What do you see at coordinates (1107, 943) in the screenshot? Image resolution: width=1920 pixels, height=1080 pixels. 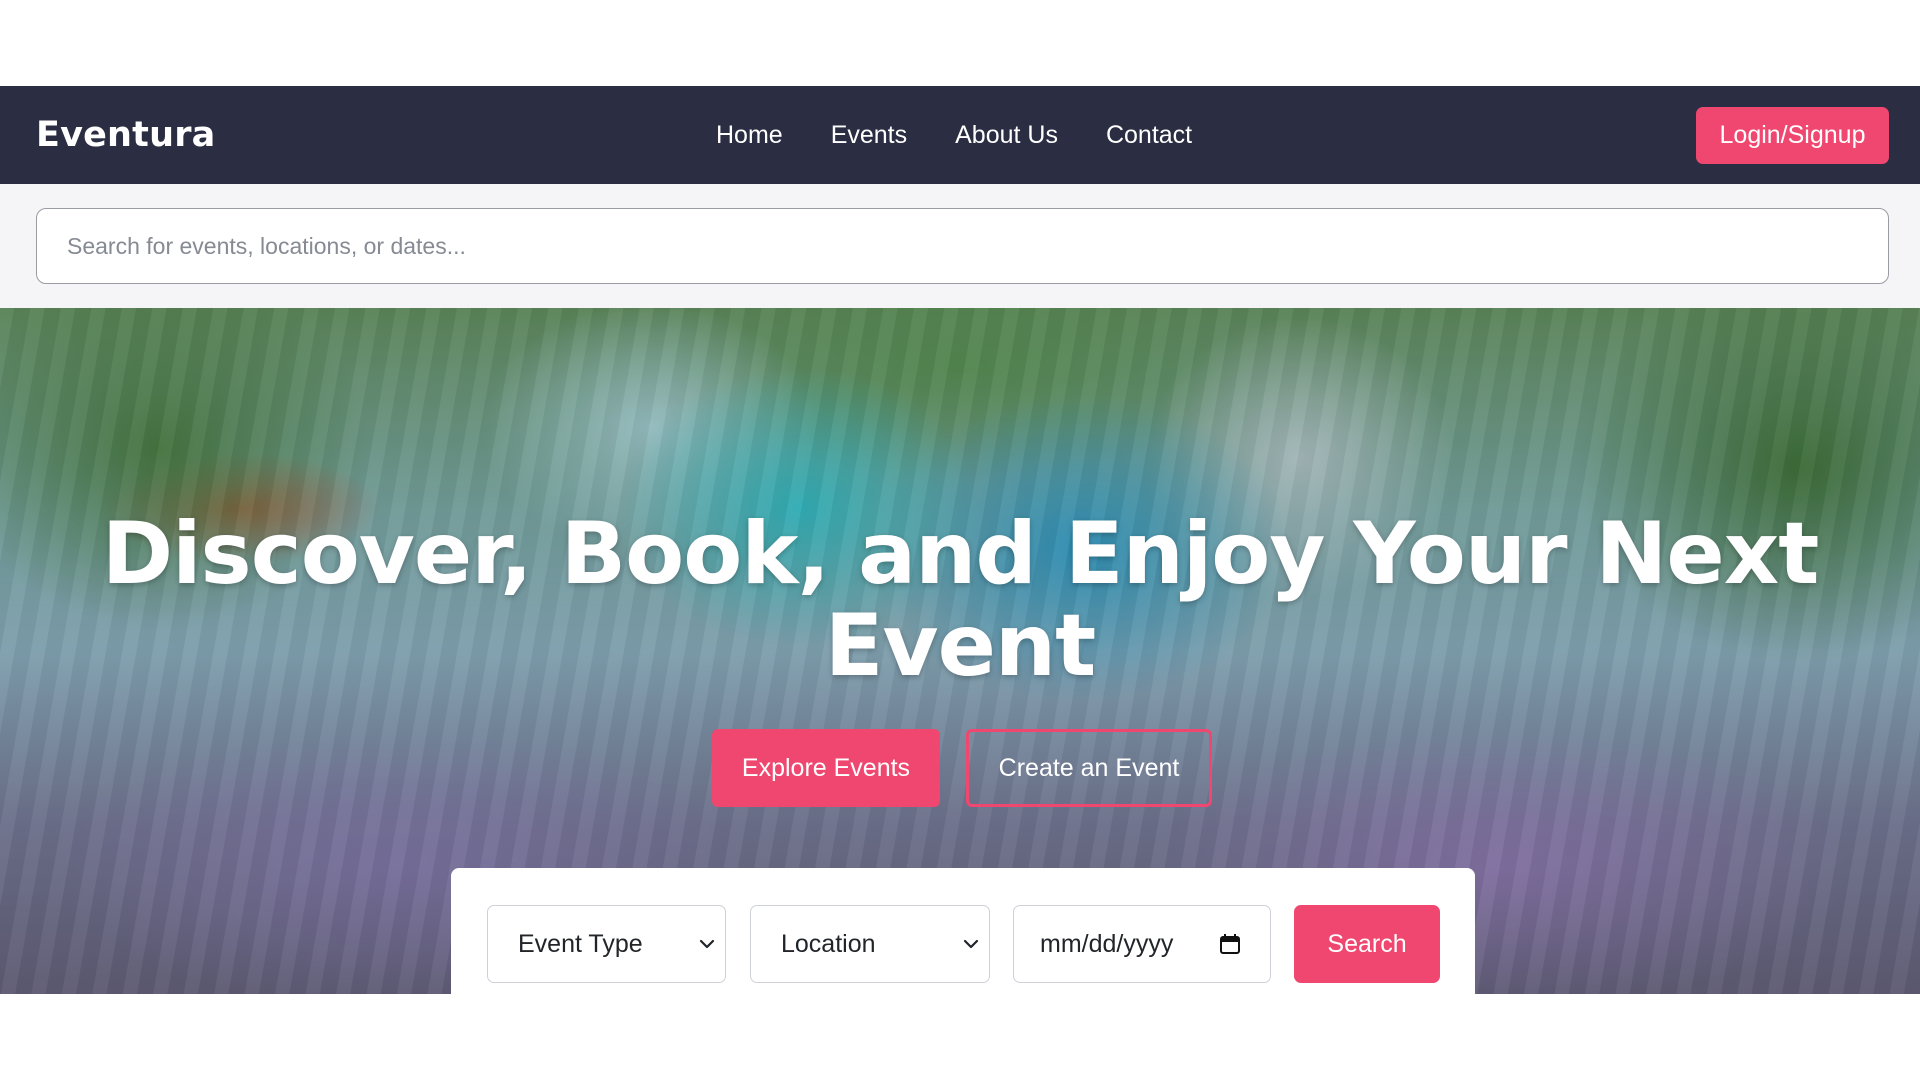 I see `date-placeholder: mm/dd/yyyy` at bounding box center [1107, 943].